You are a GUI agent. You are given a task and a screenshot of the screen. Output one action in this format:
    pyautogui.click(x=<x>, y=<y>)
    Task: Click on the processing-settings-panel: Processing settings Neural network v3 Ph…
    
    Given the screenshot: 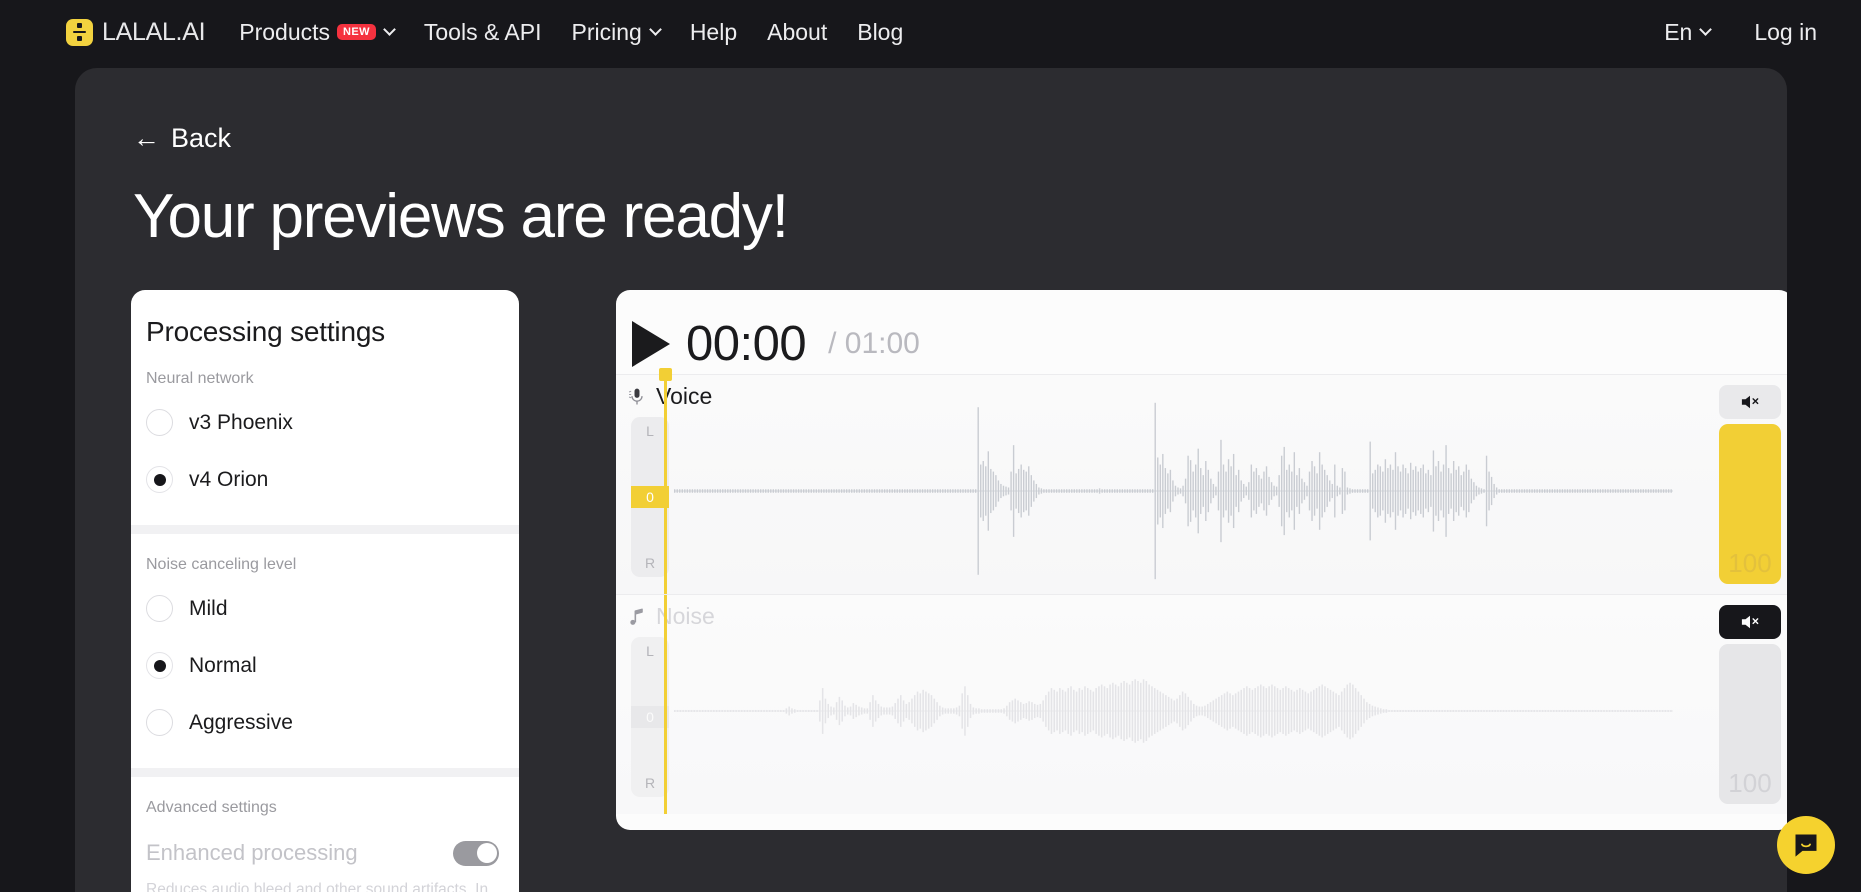 What is the action you would take?
    pyautogui.click(x=325, y=591)
    